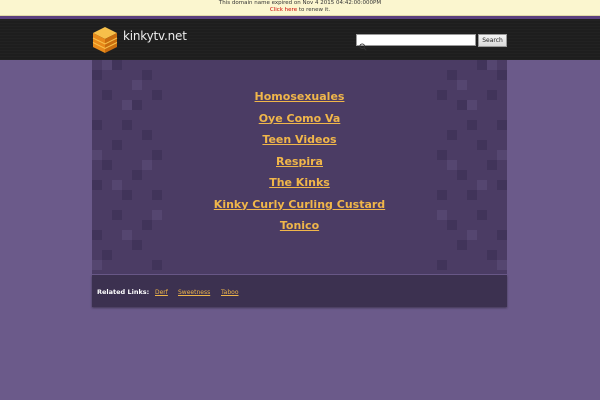 The width and height of the screenshot is (600, 400). What do you see at coordinates (230, 292) in the screenshot?
I see `related-link-taboo: Taboo` at bounding box center [230, 292].